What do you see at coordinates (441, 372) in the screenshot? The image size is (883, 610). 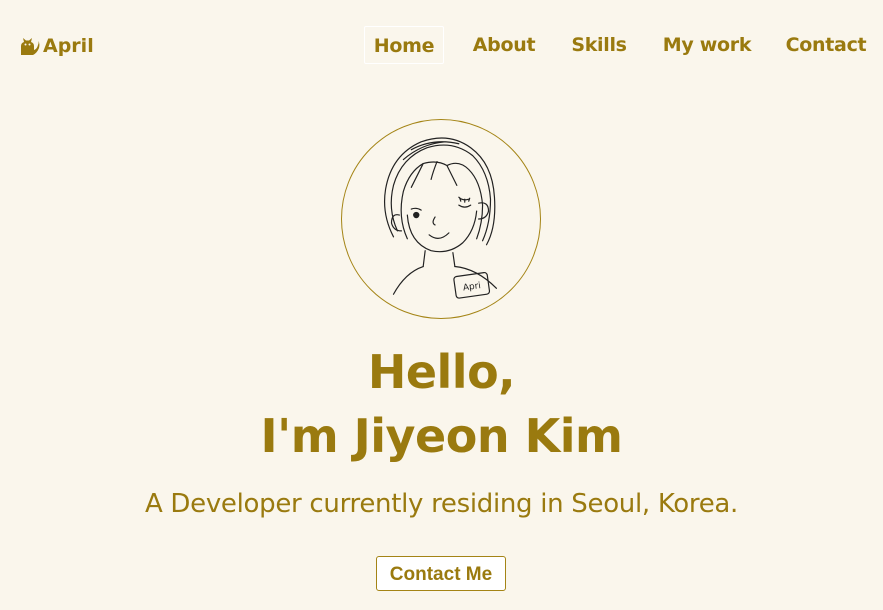 I see `hero-title-line1: Hello,` at bounding box center [441, 372].